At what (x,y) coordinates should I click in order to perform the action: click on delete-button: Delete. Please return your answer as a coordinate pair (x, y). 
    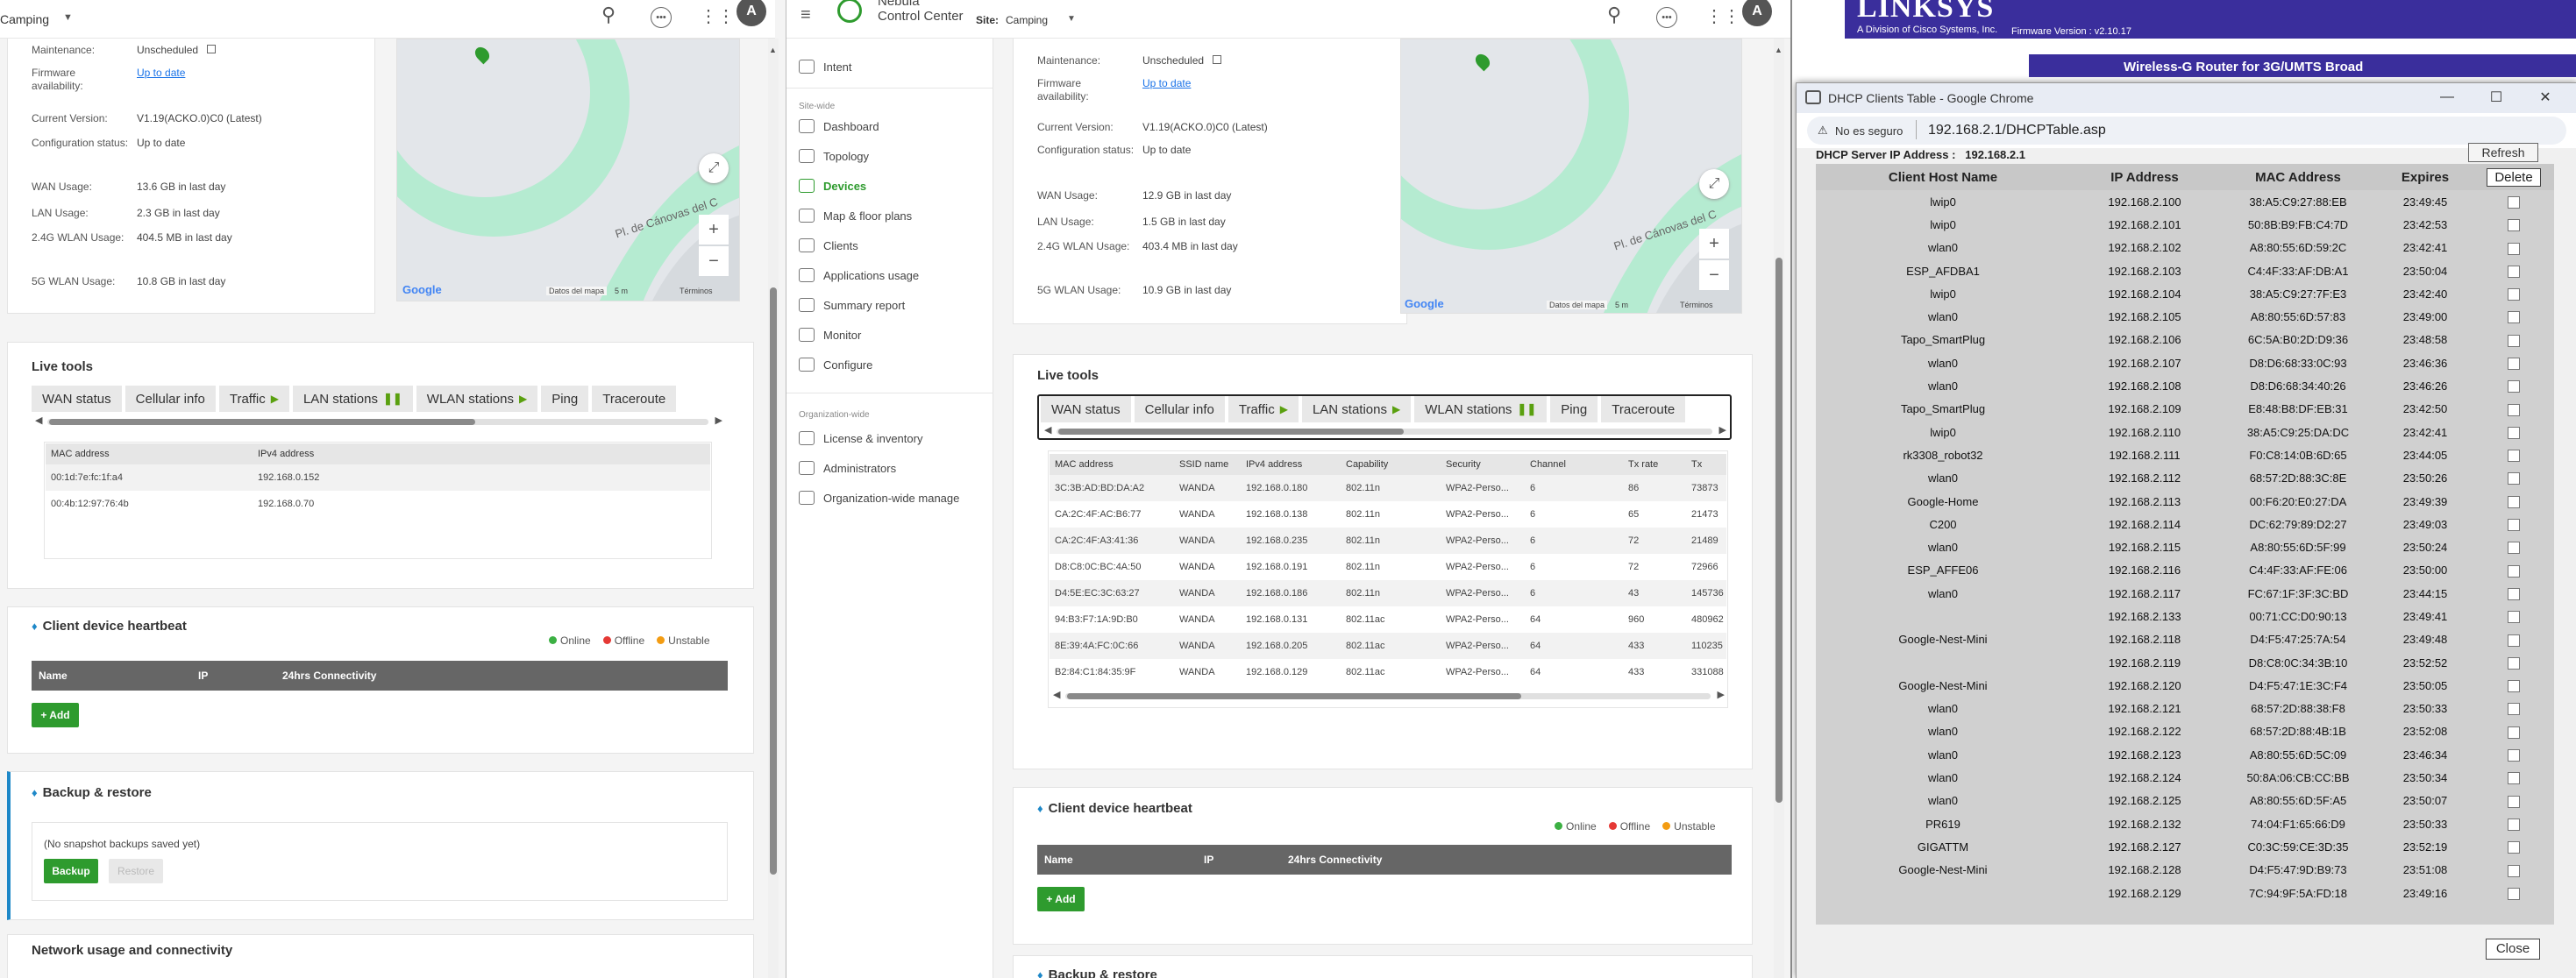
    Looking at the image, I should click on (2514, 177).